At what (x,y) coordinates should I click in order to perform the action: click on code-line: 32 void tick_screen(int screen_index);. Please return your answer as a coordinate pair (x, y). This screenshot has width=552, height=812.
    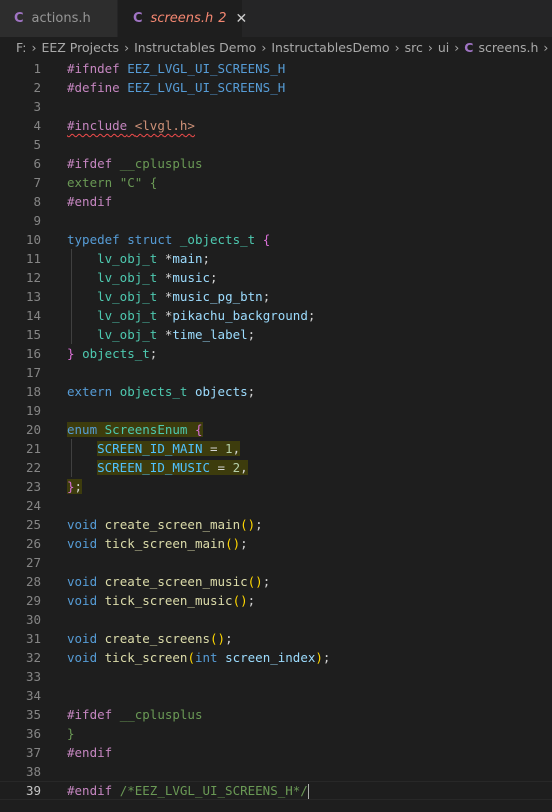
    Looking at the image, I should click on (276, 657).